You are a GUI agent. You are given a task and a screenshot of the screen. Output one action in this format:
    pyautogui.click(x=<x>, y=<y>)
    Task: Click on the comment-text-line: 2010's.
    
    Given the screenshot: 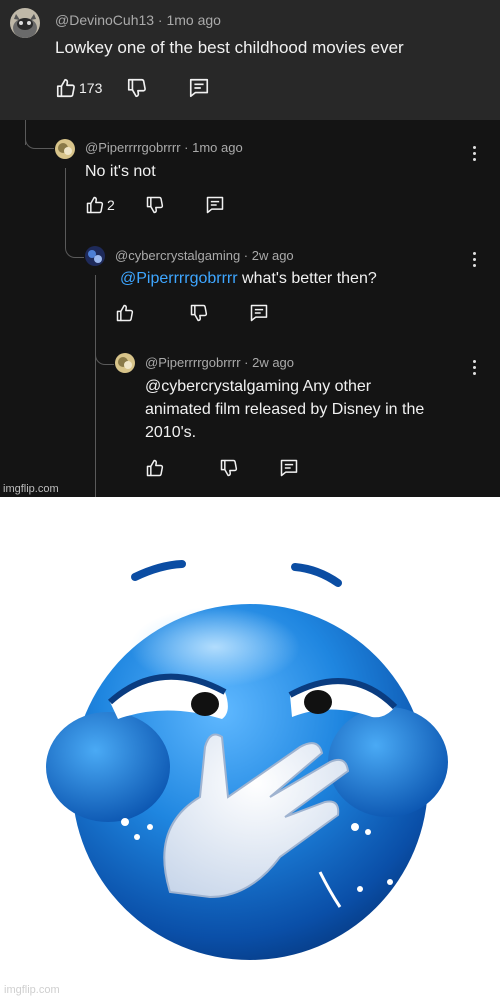 What is the action you would take?
    pyautogui.click(x=171, y=432)
    